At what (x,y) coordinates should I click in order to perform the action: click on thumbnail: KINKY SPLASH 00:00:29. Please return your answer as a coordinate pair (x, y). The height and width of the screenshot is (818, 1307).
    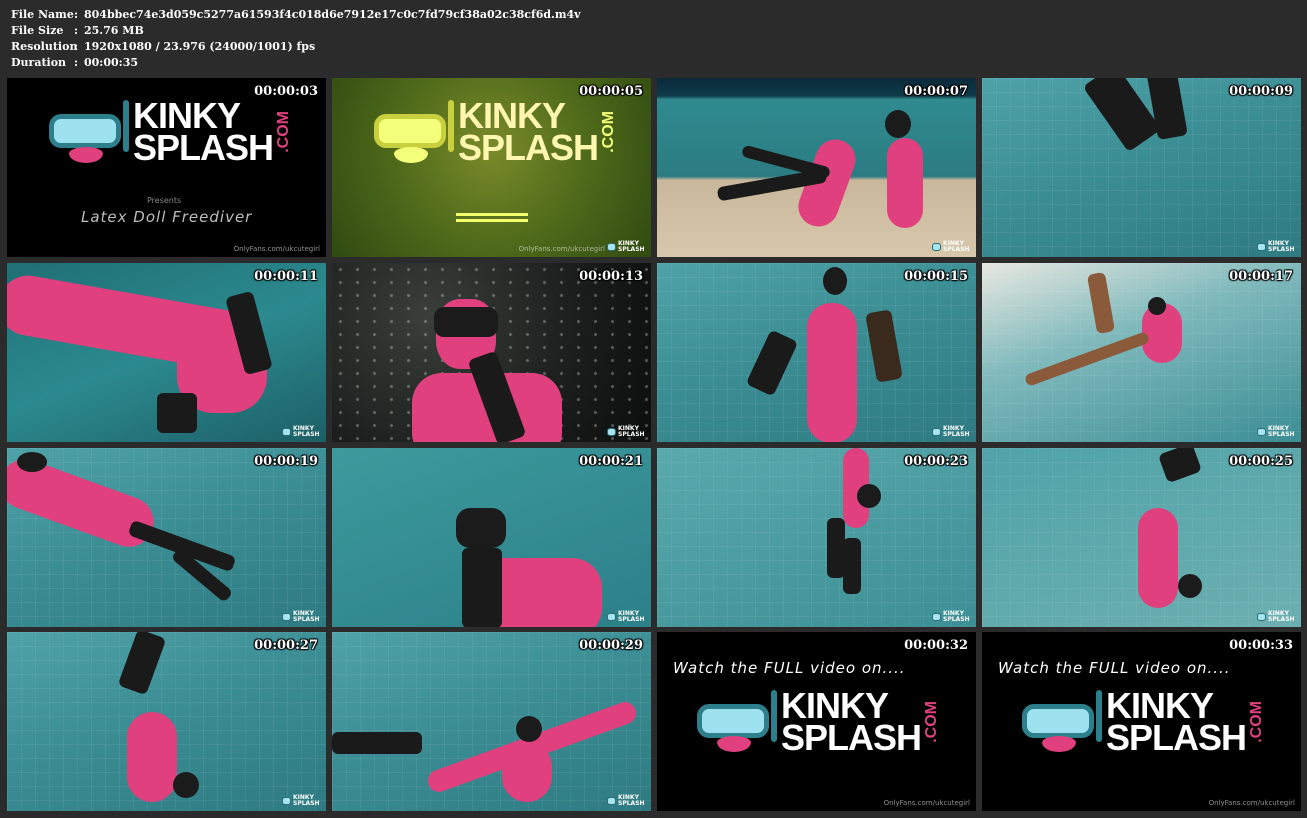
    Looking at the image, I should click on (491, 721).